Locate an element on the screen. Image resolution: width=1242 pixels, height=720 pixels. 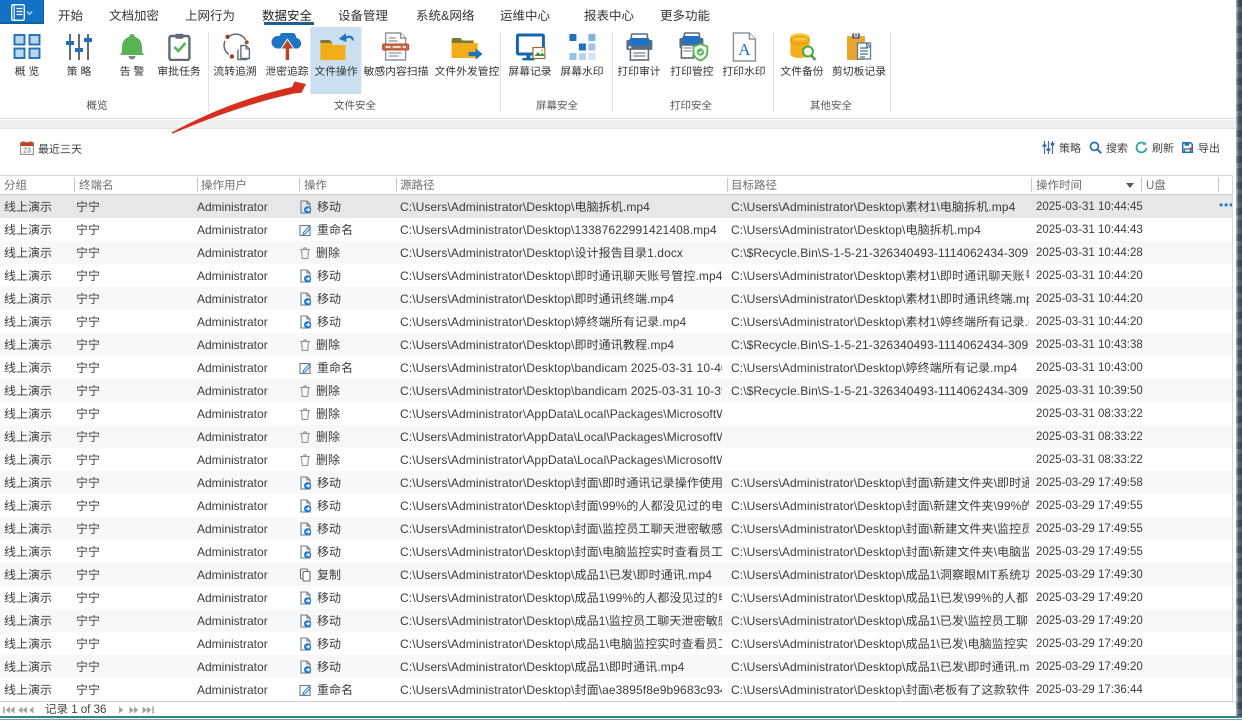
svg-text: A is located at coordinates (744, 49).